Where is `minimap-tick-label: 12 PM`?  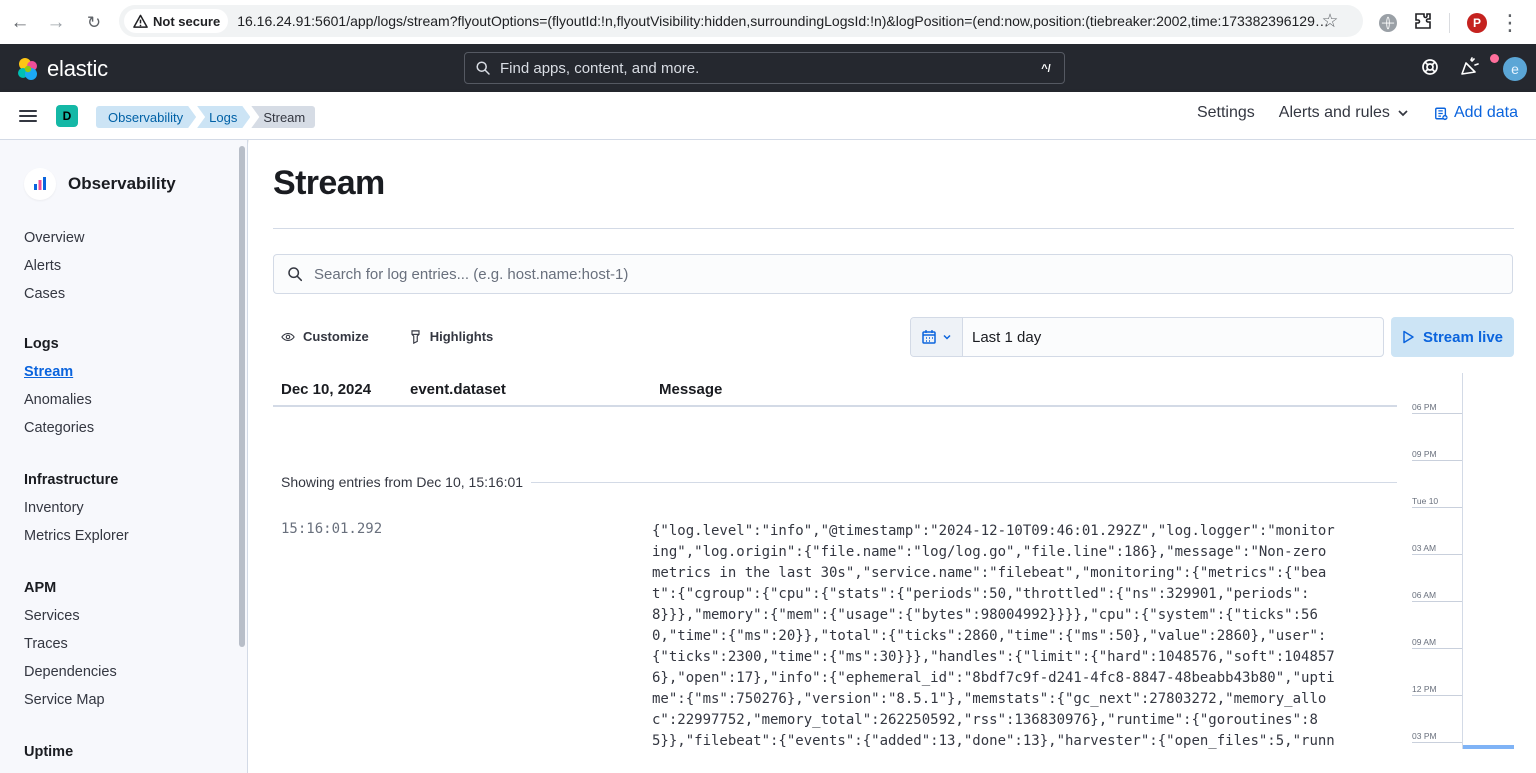
minimap-tick-label: 12 PM is located at coordinates (1424, 689).